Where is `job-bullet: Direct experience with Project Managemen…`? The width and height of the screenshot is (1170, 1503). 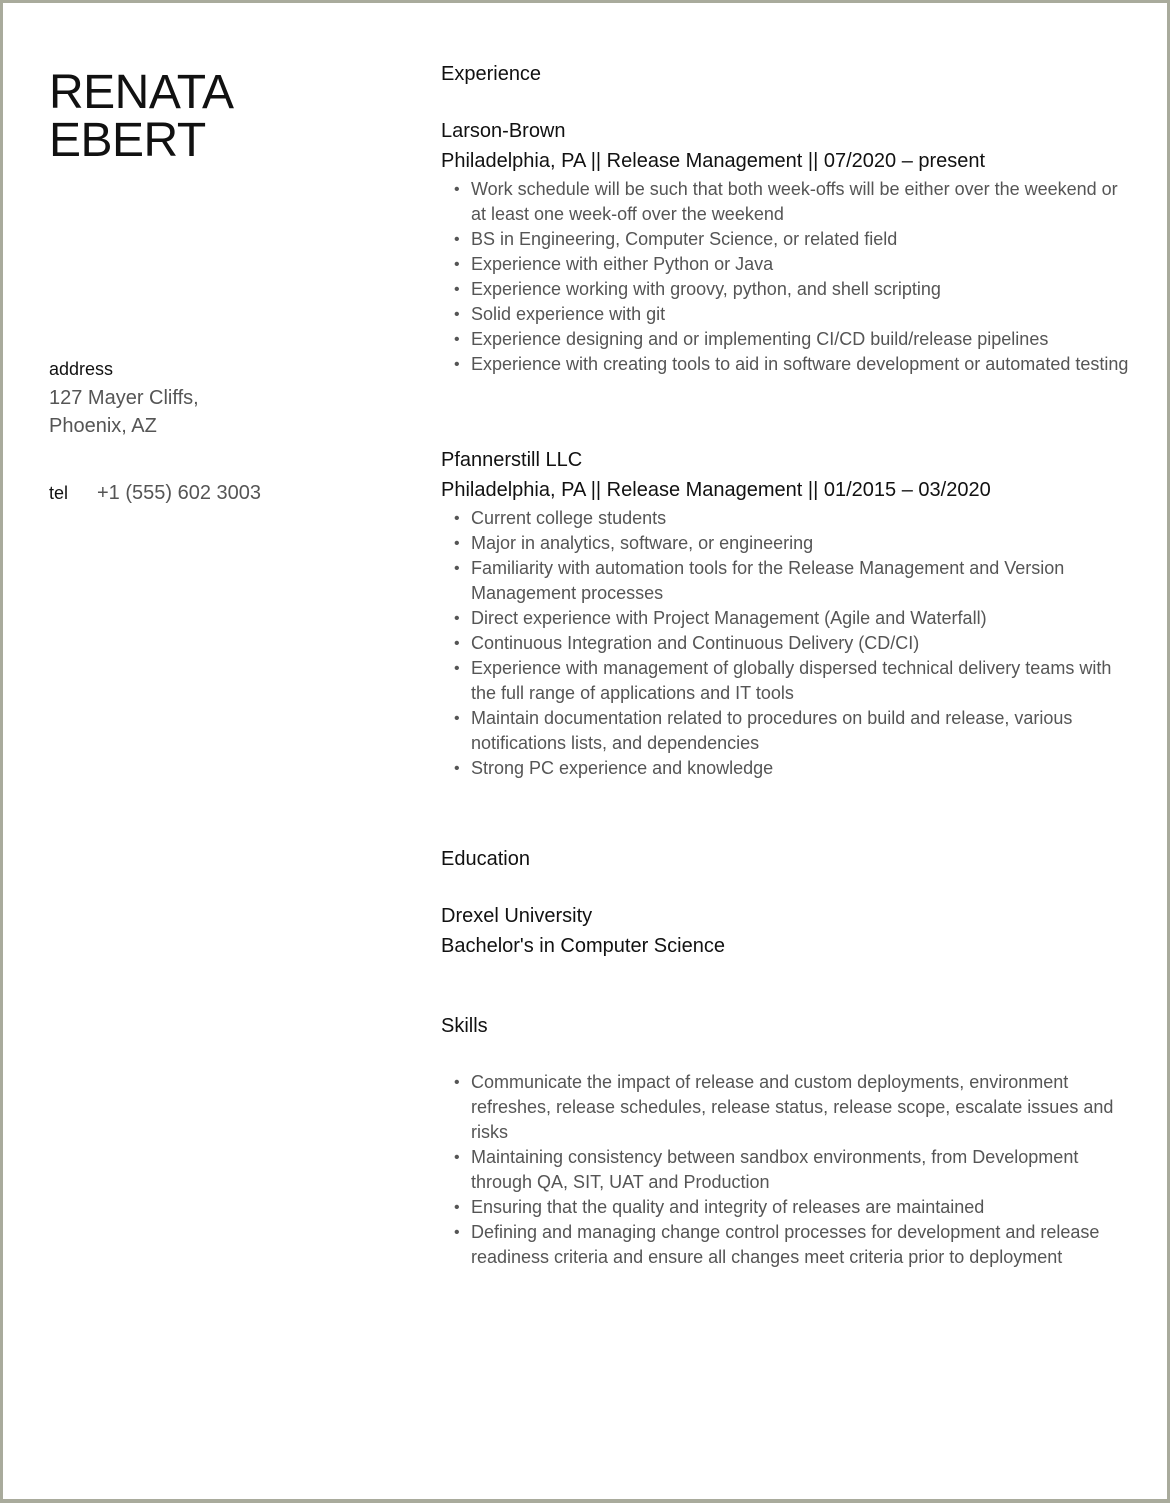 job-bullet: Direct experience with Project Managemen… is located at coordinates (792, 618).